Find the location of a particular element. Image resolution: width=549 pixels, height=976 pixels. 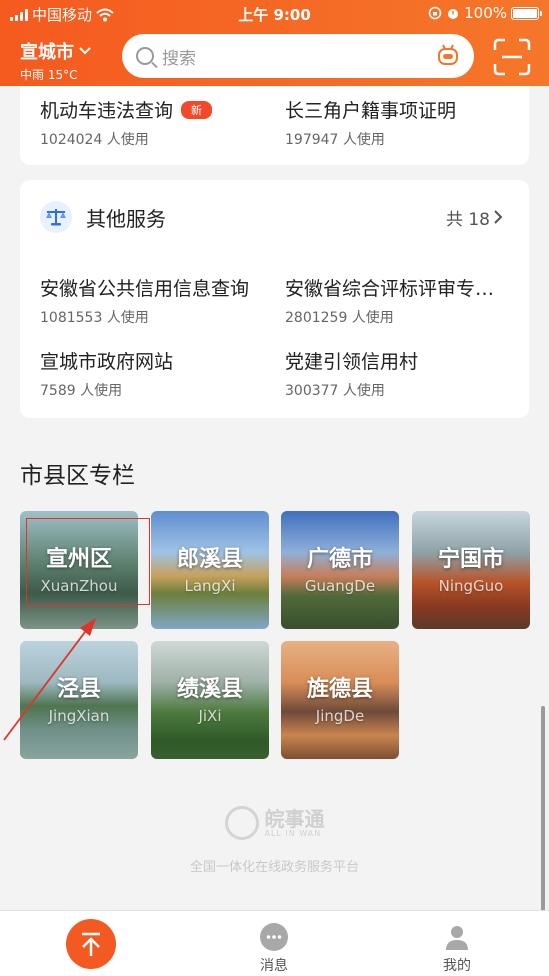

city-name-row: 宣城市 is located at coordinates (55, 51).